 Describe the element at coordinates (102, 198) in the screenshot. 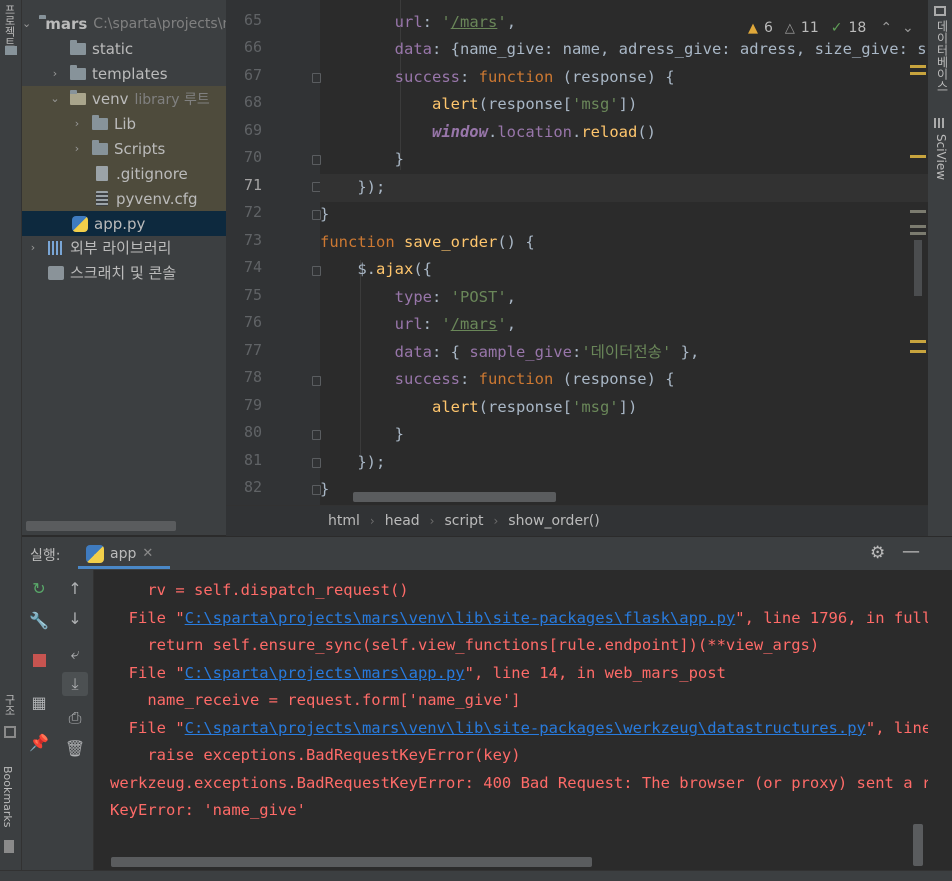

I see `config-file-icon` at that location.